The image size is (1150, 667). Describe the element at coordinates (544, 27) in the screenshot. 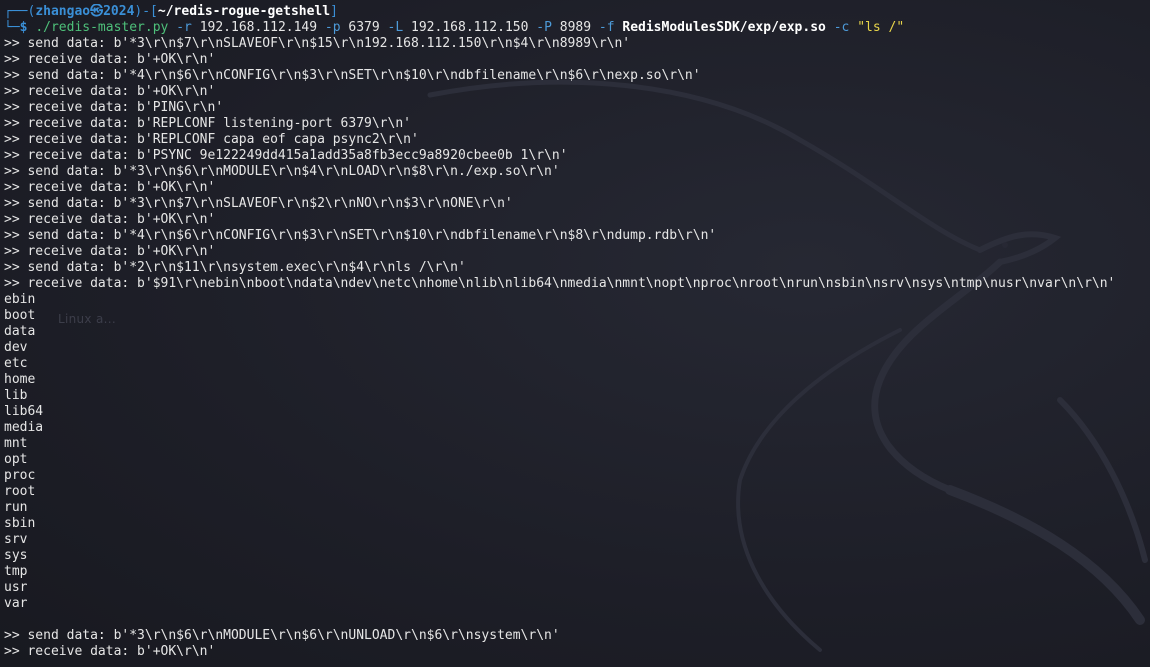

I see `flag-P: -P` at that location.